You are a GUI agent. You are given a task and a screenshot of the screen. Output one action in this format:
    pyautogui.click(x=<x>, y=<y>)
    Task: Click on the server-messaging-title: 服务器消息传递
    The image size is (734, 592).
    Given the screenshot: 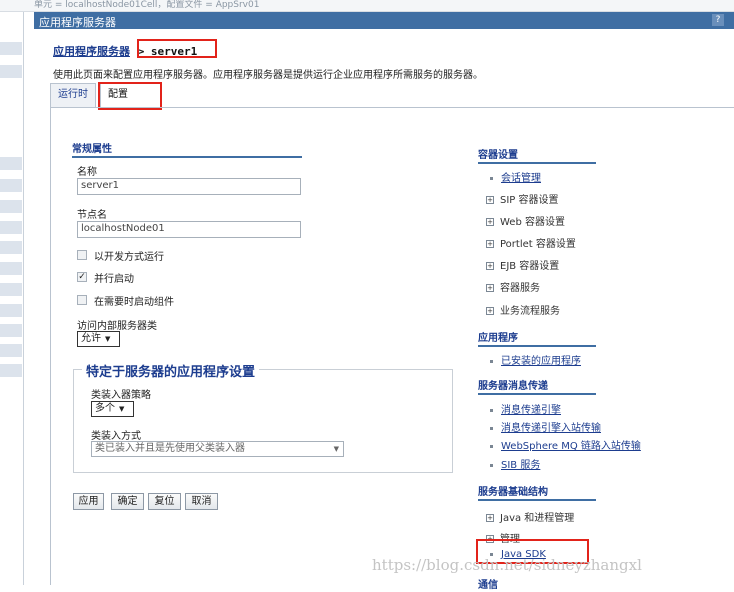 What is the action you would take?
    pyautogui.click(x=537, y=386)
    